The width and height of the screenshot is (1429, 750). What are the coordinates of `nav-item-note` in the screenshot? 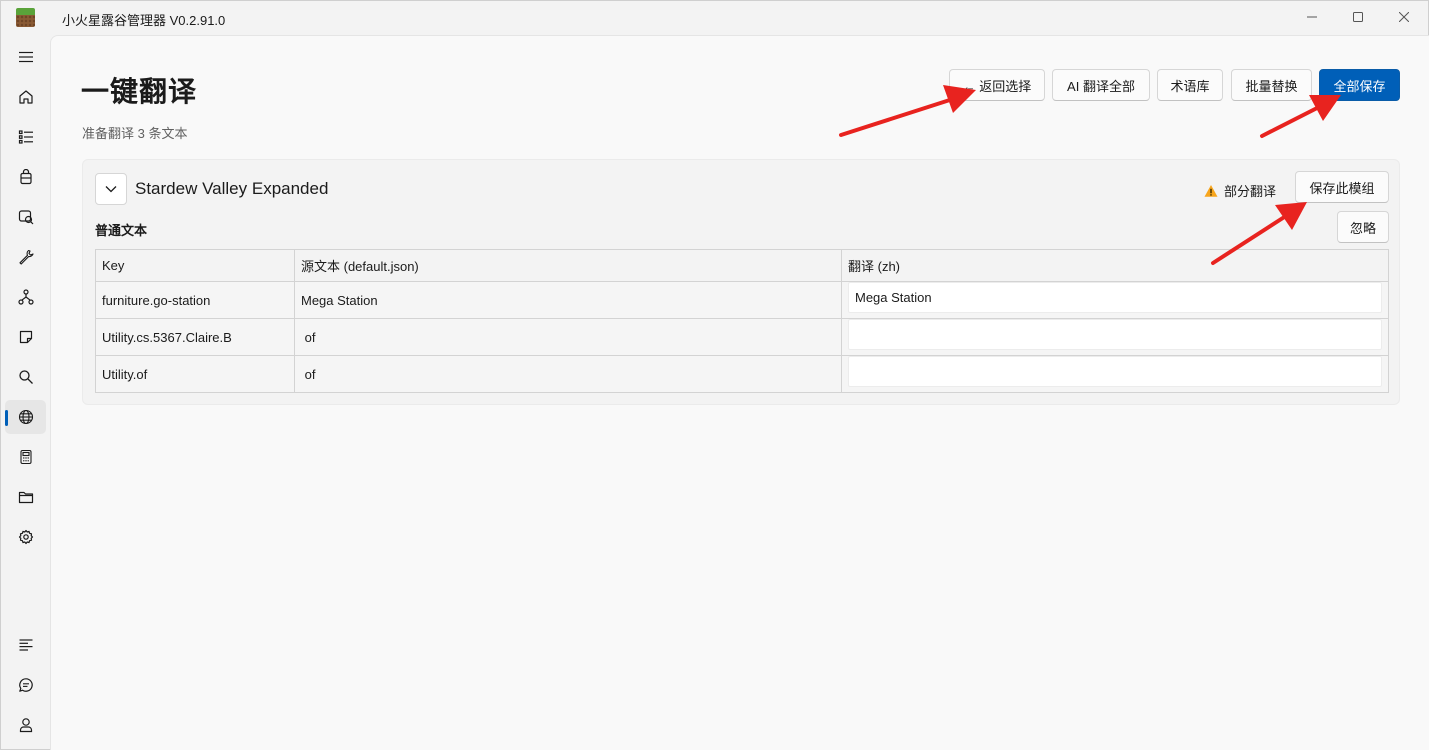 It's located at (25, 337).